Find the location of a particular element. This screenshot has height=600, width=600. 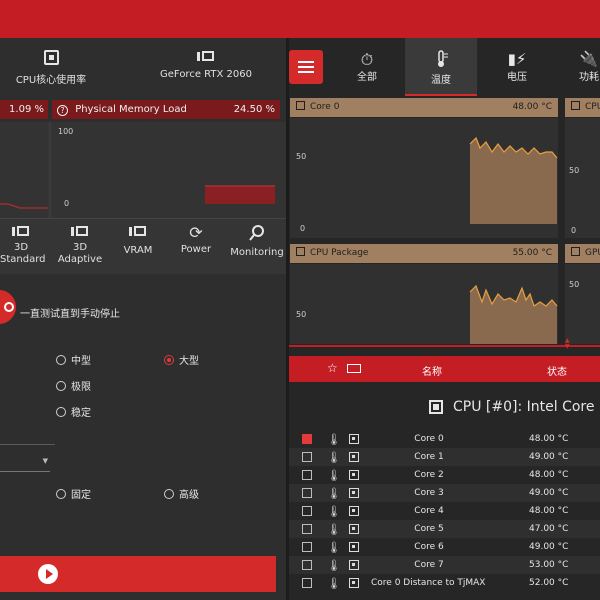

table-row: 🌡 Core 4 48.00 °C is located at coordinates (444, 511).